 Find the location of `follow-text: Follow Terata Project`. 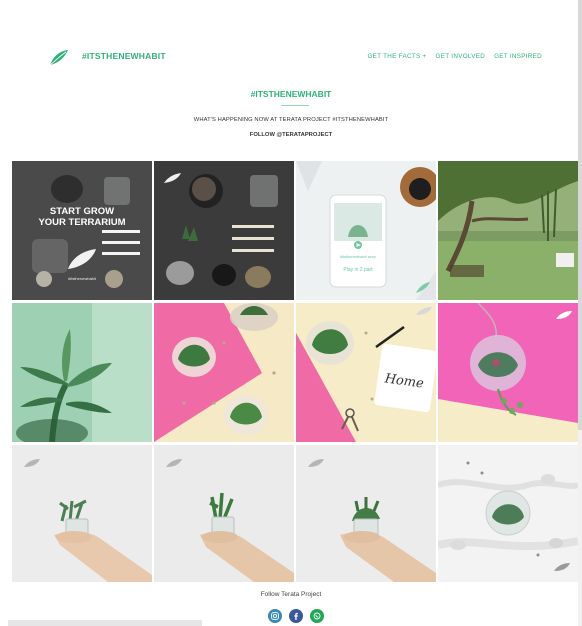

follow-text: Follow Terata Project is located at coordinates (291, 594).